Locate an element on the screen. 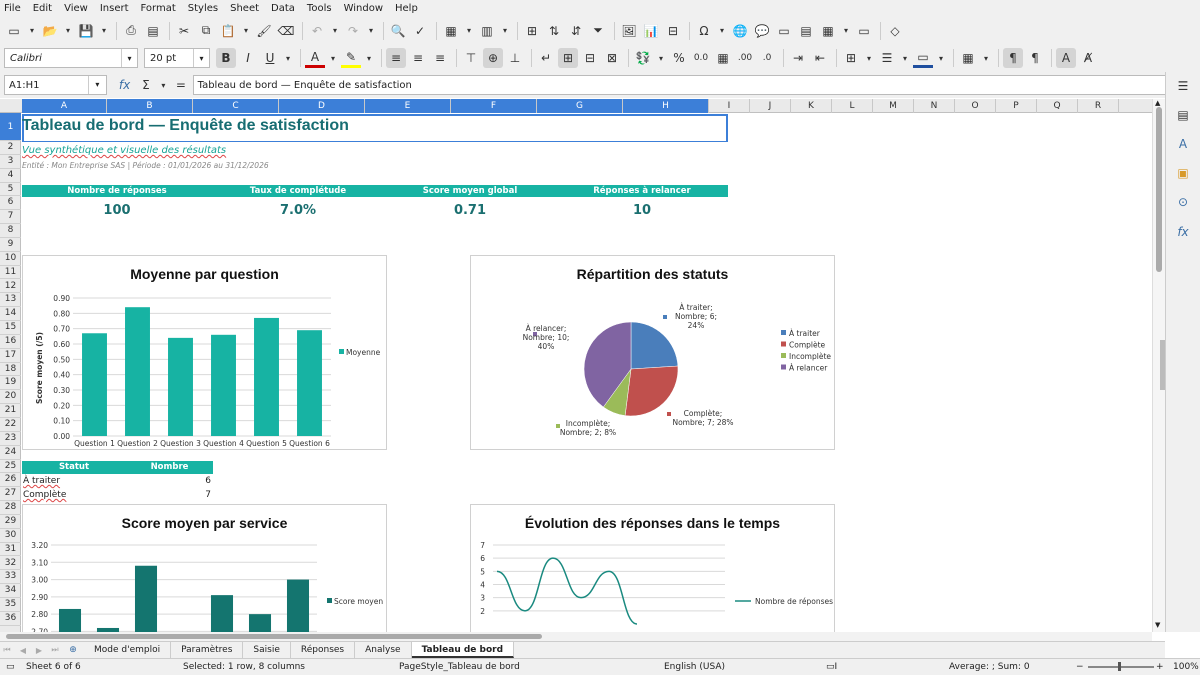 This screenshot has width=1200, height=675. row-header-19: 19 is located at coordinates (10, 383).